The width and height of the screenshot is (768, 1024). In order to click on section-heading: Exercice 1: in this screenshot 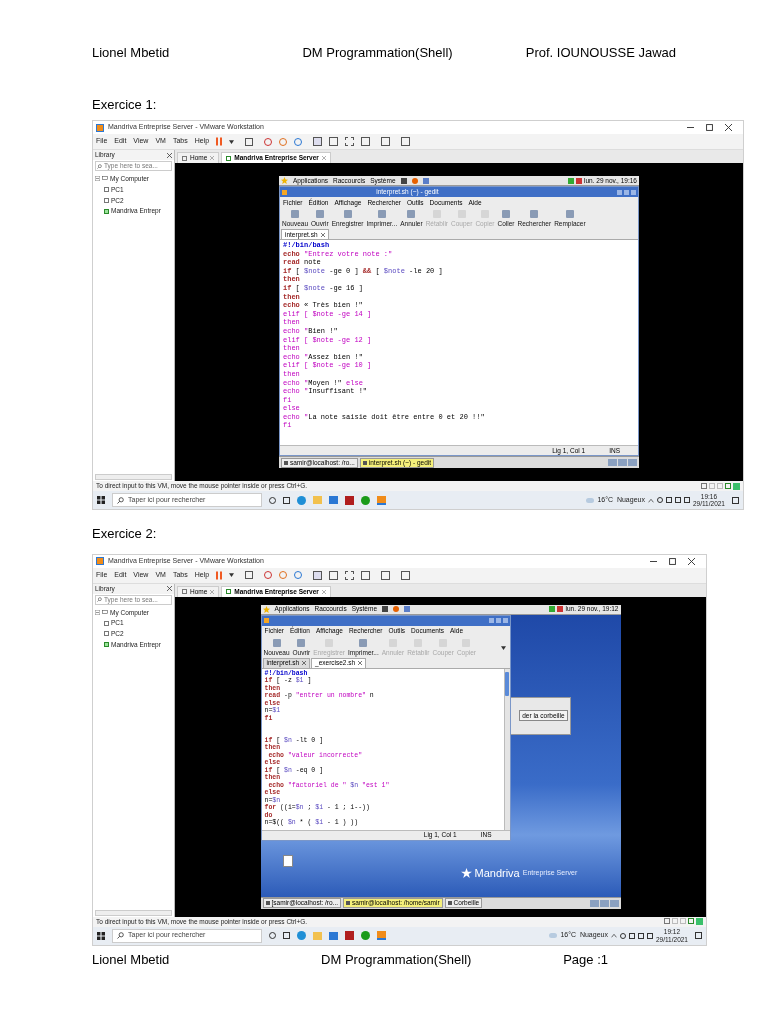, I will do `click(124, 104)`.